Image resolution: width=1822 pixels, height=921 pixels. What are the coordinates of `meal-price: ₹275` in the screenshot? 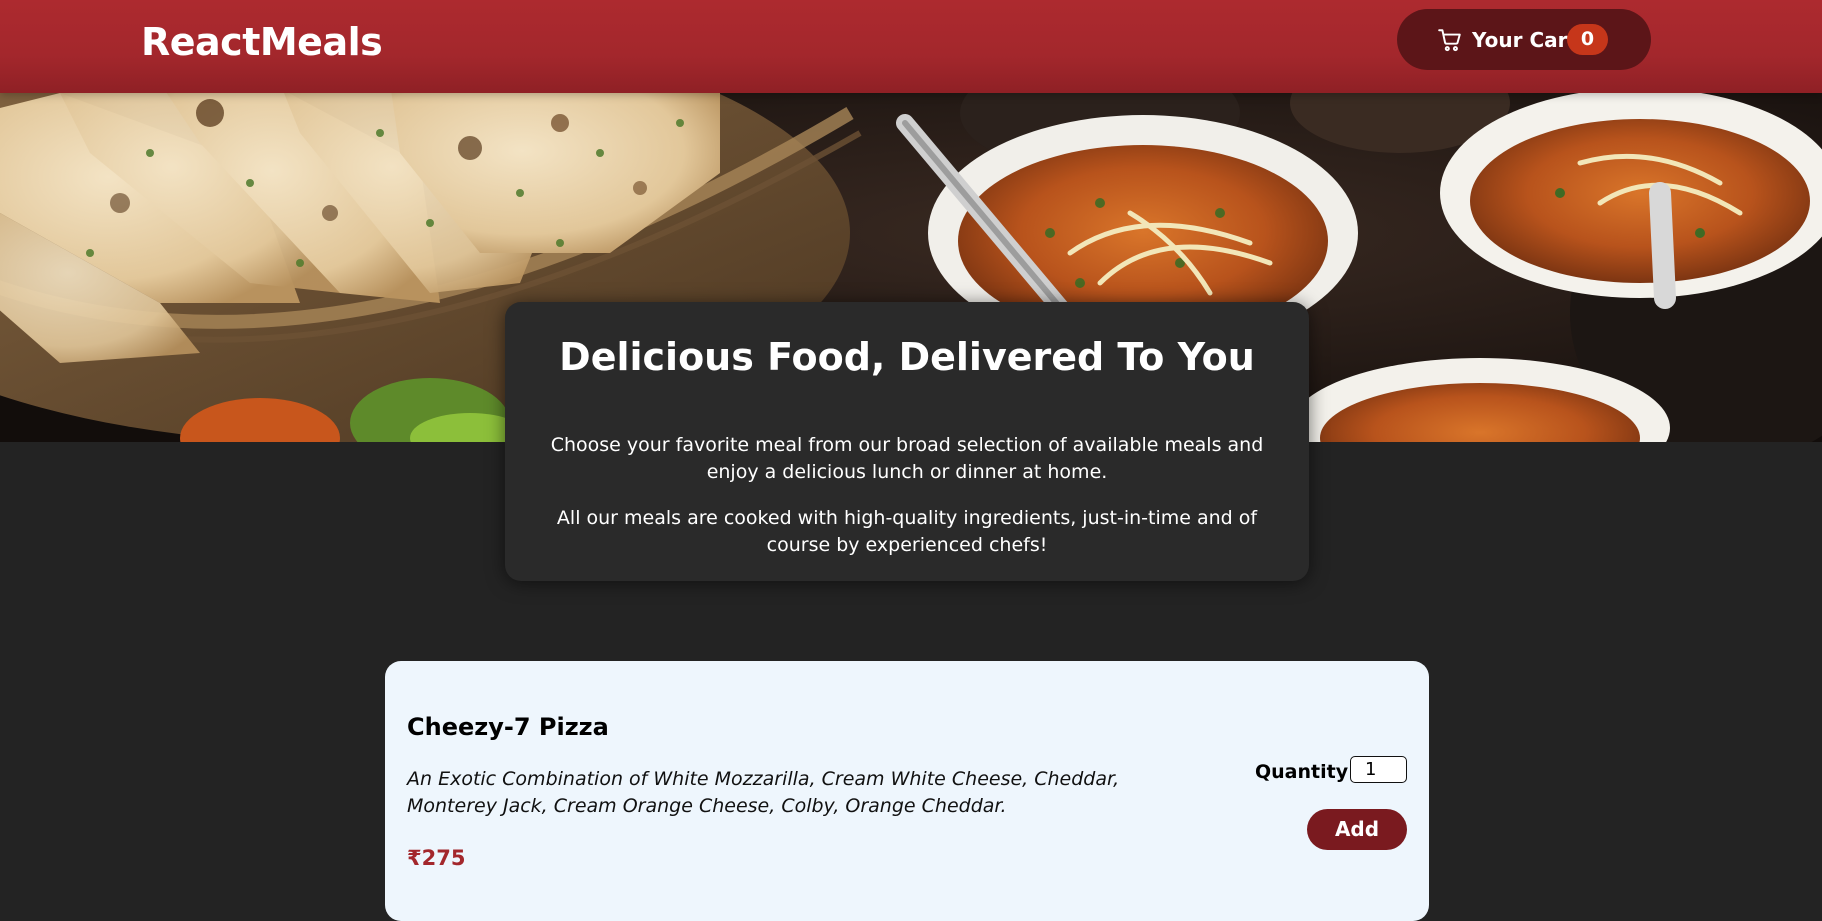 It's located at (436, 858).